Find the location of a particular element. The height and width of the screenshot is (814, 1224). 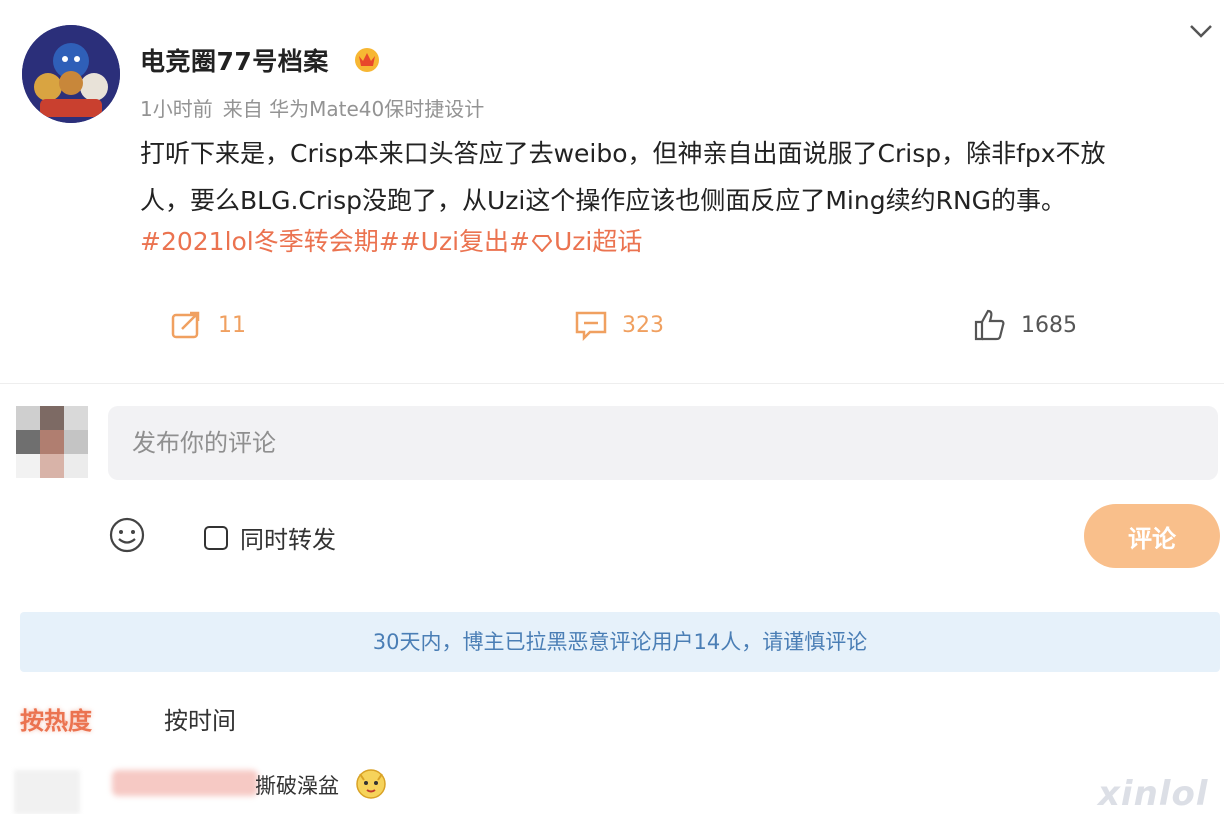

blocked-users-notice: 30天内，博主已拉黑恶意评论用户14人，请谨慎评论 is located at coordinates (620, 642).